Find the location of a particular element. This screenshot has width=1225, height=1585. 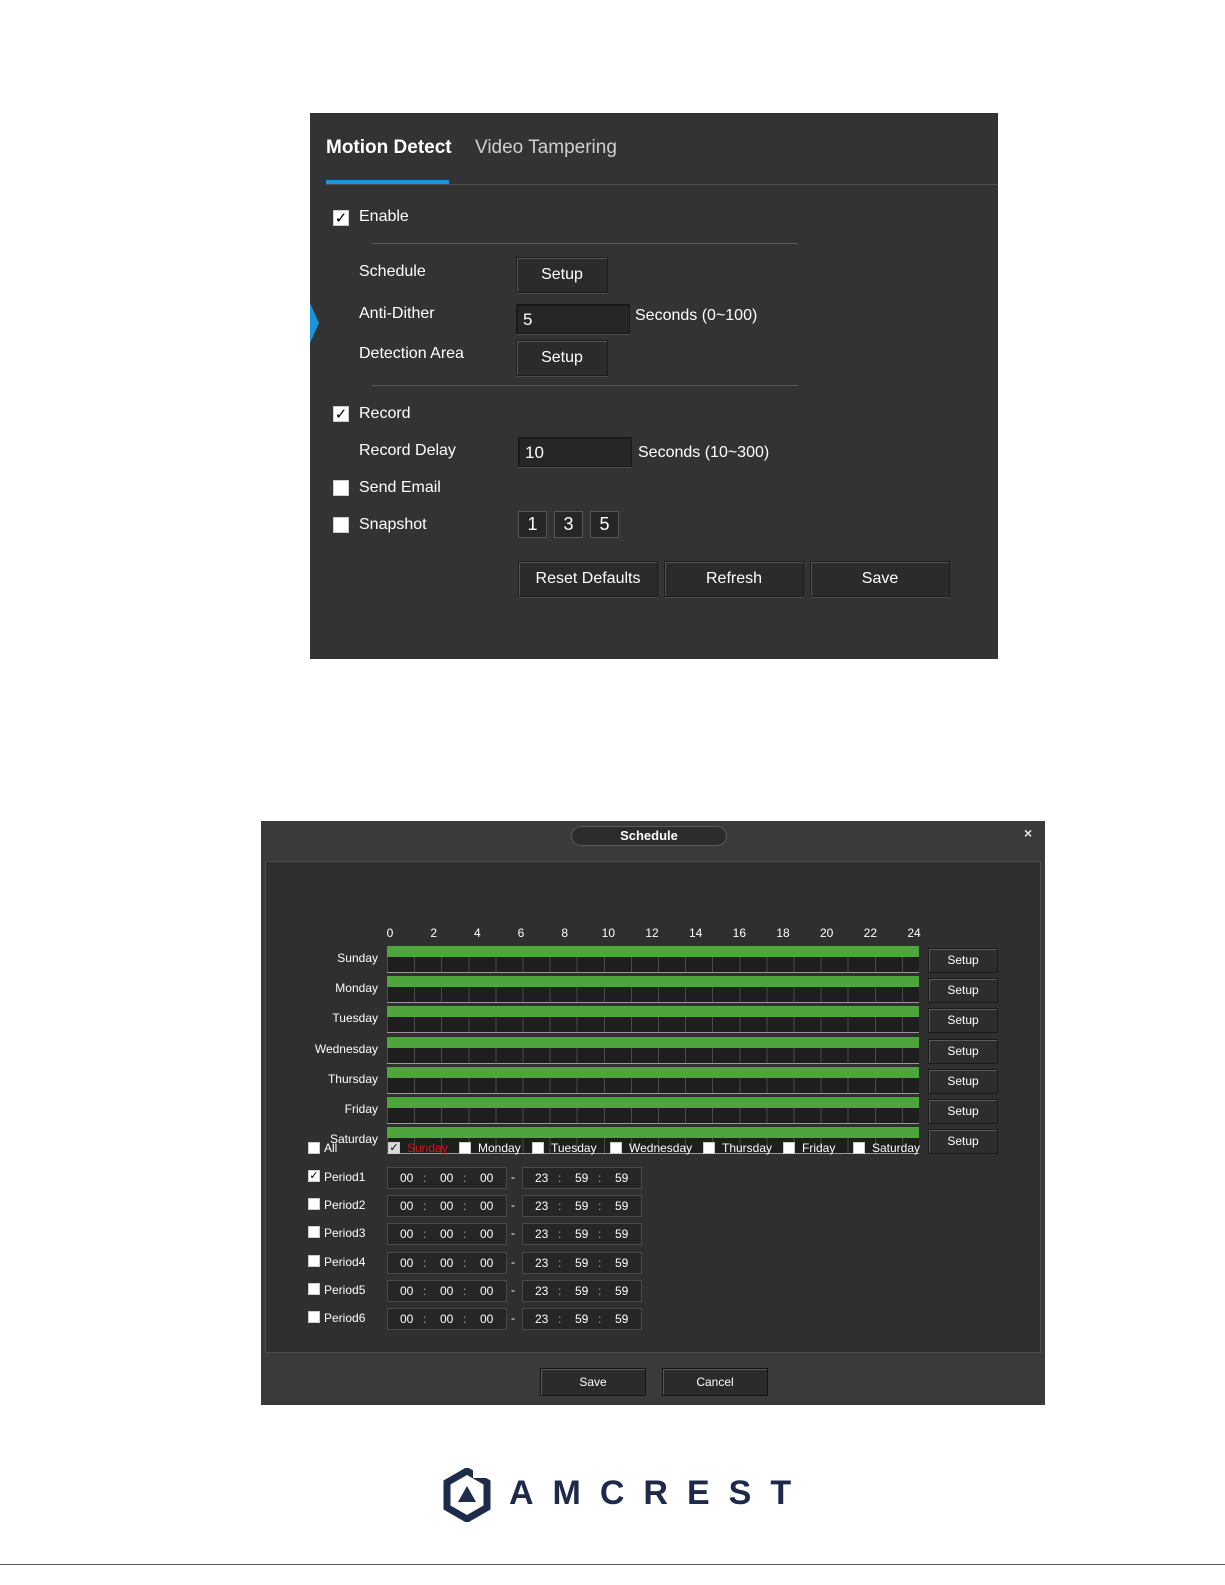

schedule-setup-button: Setup is located at coordinates (562, 275).